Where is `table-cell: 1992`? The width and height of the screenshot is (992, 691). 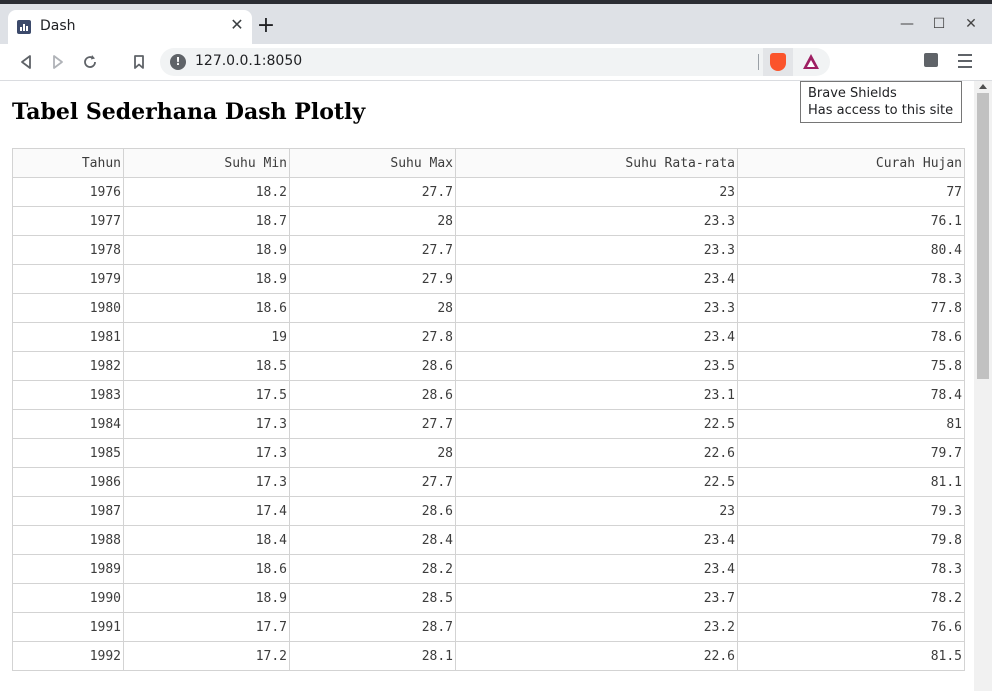
table-cell: 1992 is located at coordinates (68, 656).